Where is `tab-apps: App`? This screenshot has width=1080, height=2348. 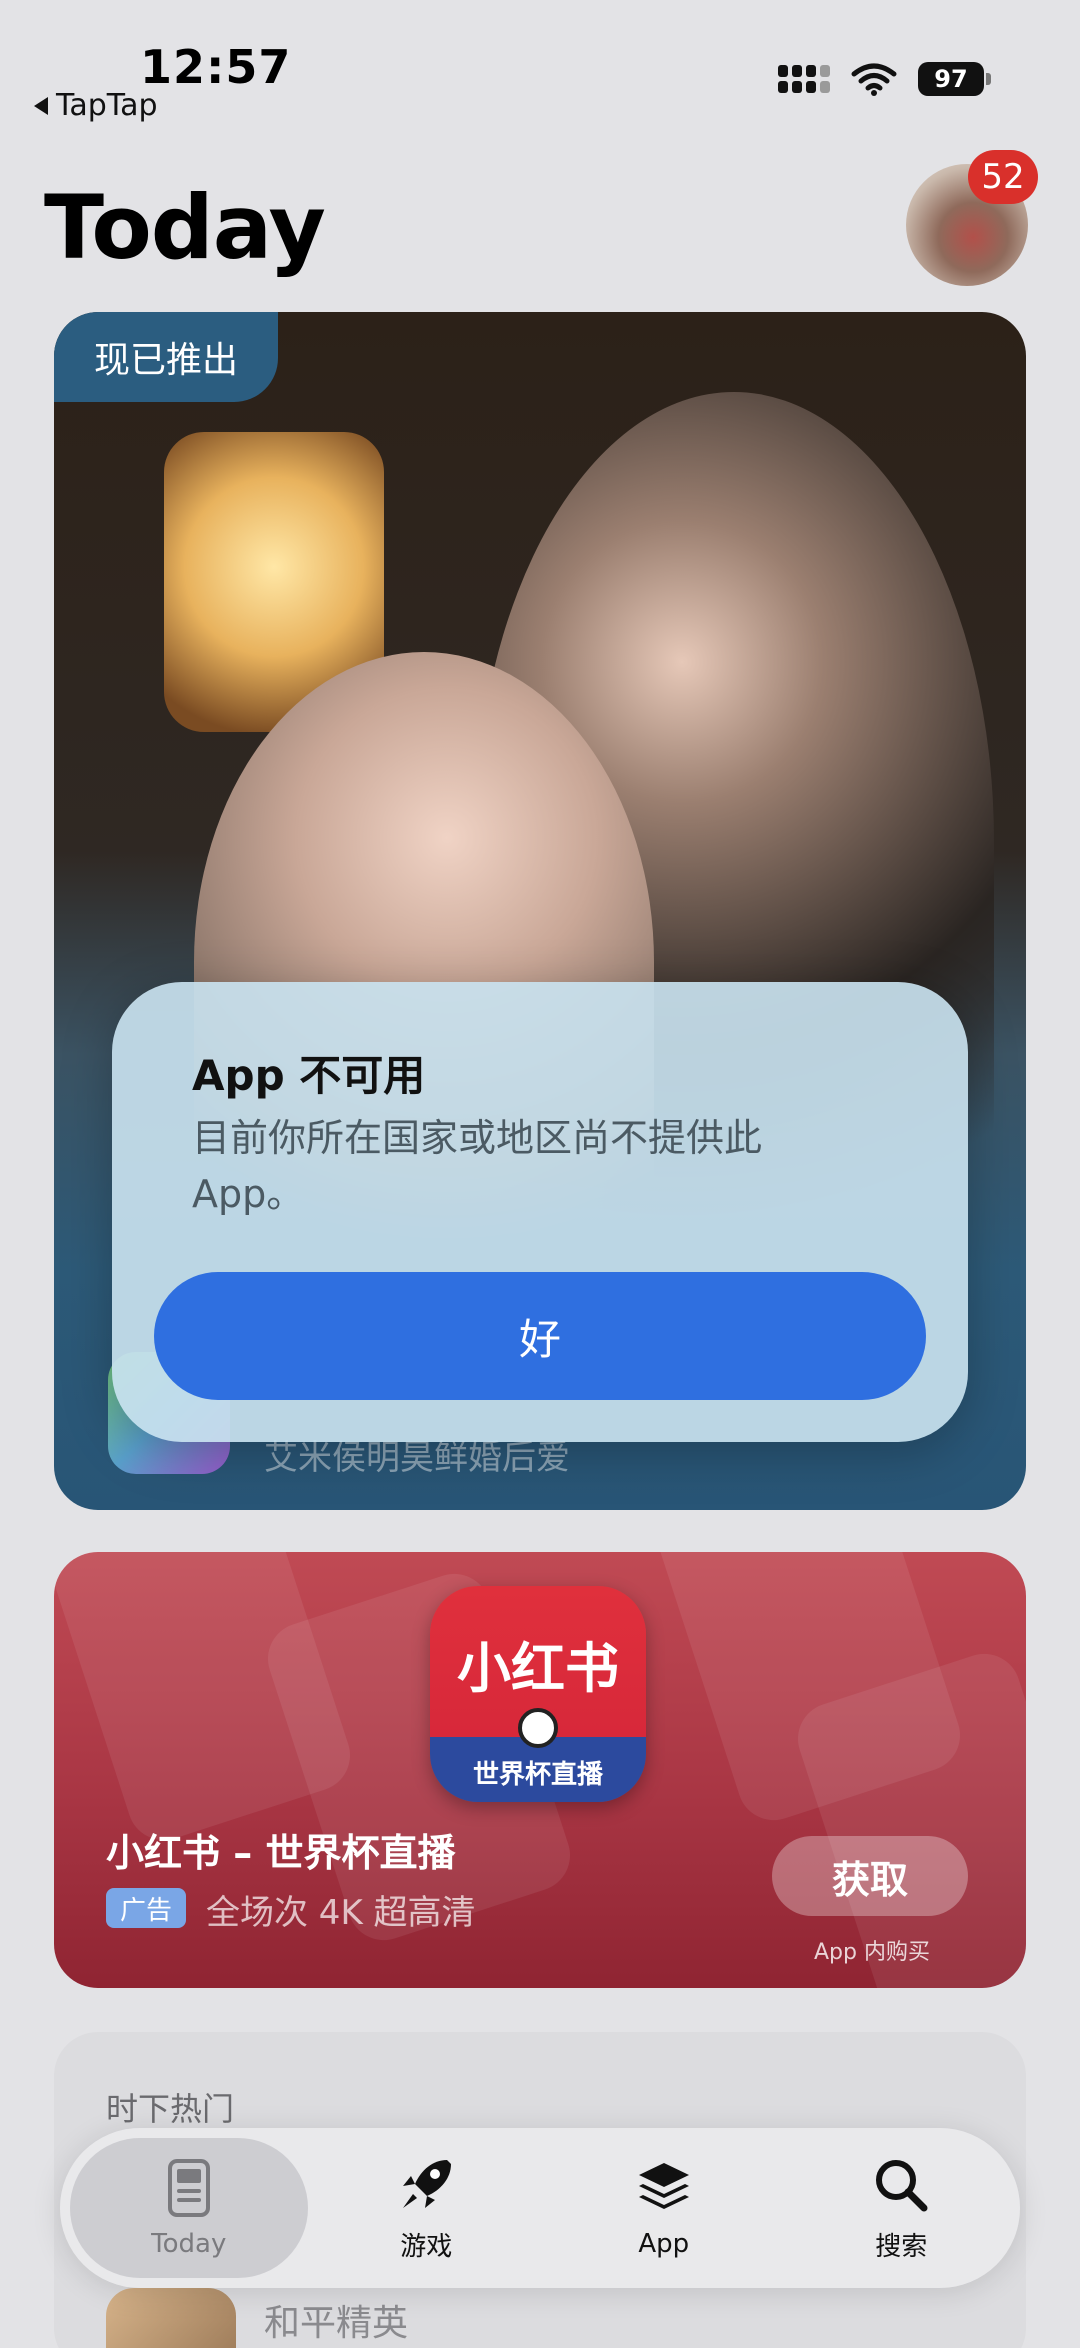
tab-apps: App is located at coordinates (664, 2208).